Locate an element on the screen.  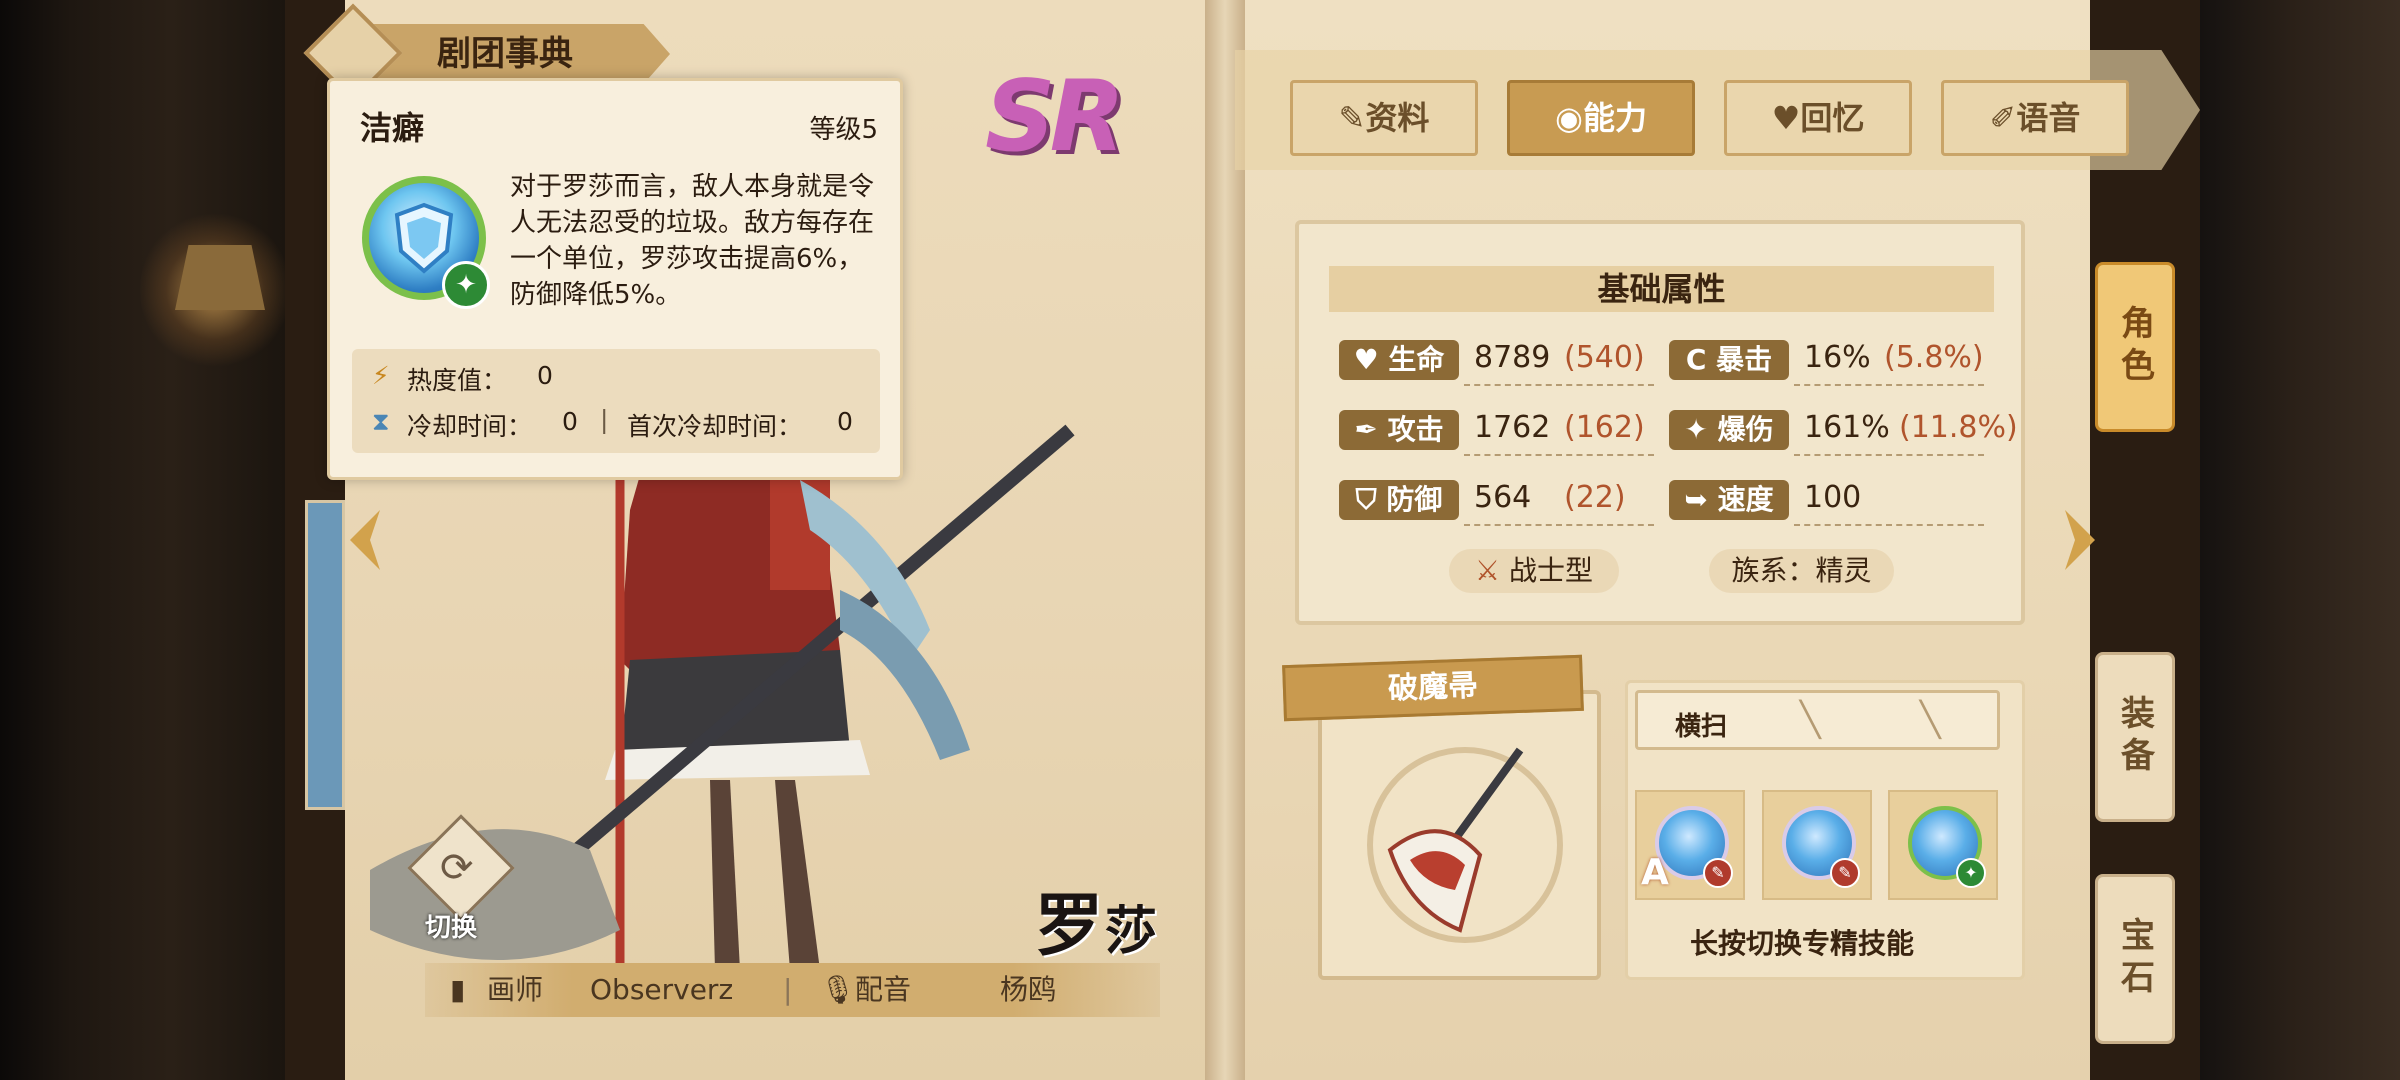
attack-tag: ✒ 攻击 is located at coordinates (1399, 430).